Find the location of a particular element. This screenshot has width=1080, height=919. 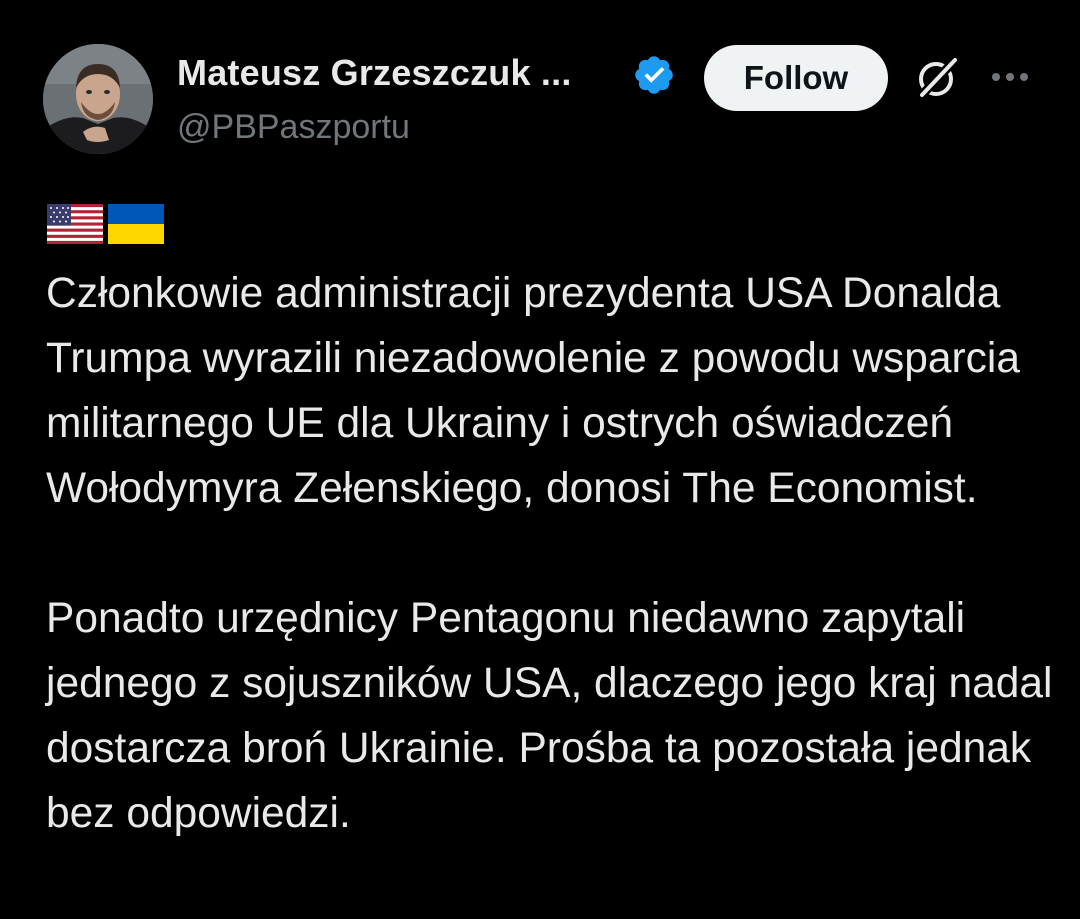

grok-icon is located at coordinates (937, 78).